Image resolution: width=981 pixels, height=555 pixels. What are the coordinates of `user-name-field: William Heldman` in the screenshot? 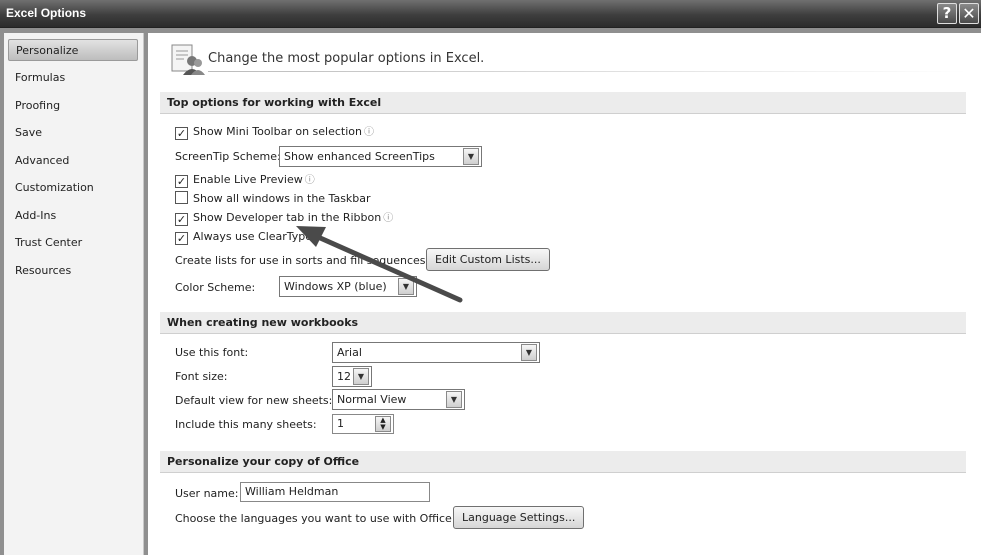 It's located at (335, 492).